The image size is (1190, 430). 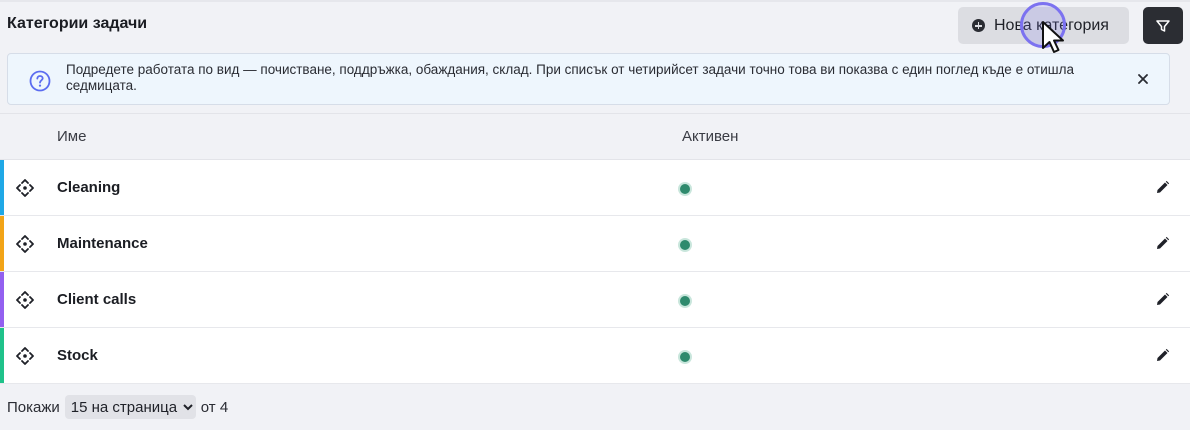 What do you see at coordinates (89, 187) in the screenshot?
I see `category-name: Cleaning` at bounding box center [89, 187].